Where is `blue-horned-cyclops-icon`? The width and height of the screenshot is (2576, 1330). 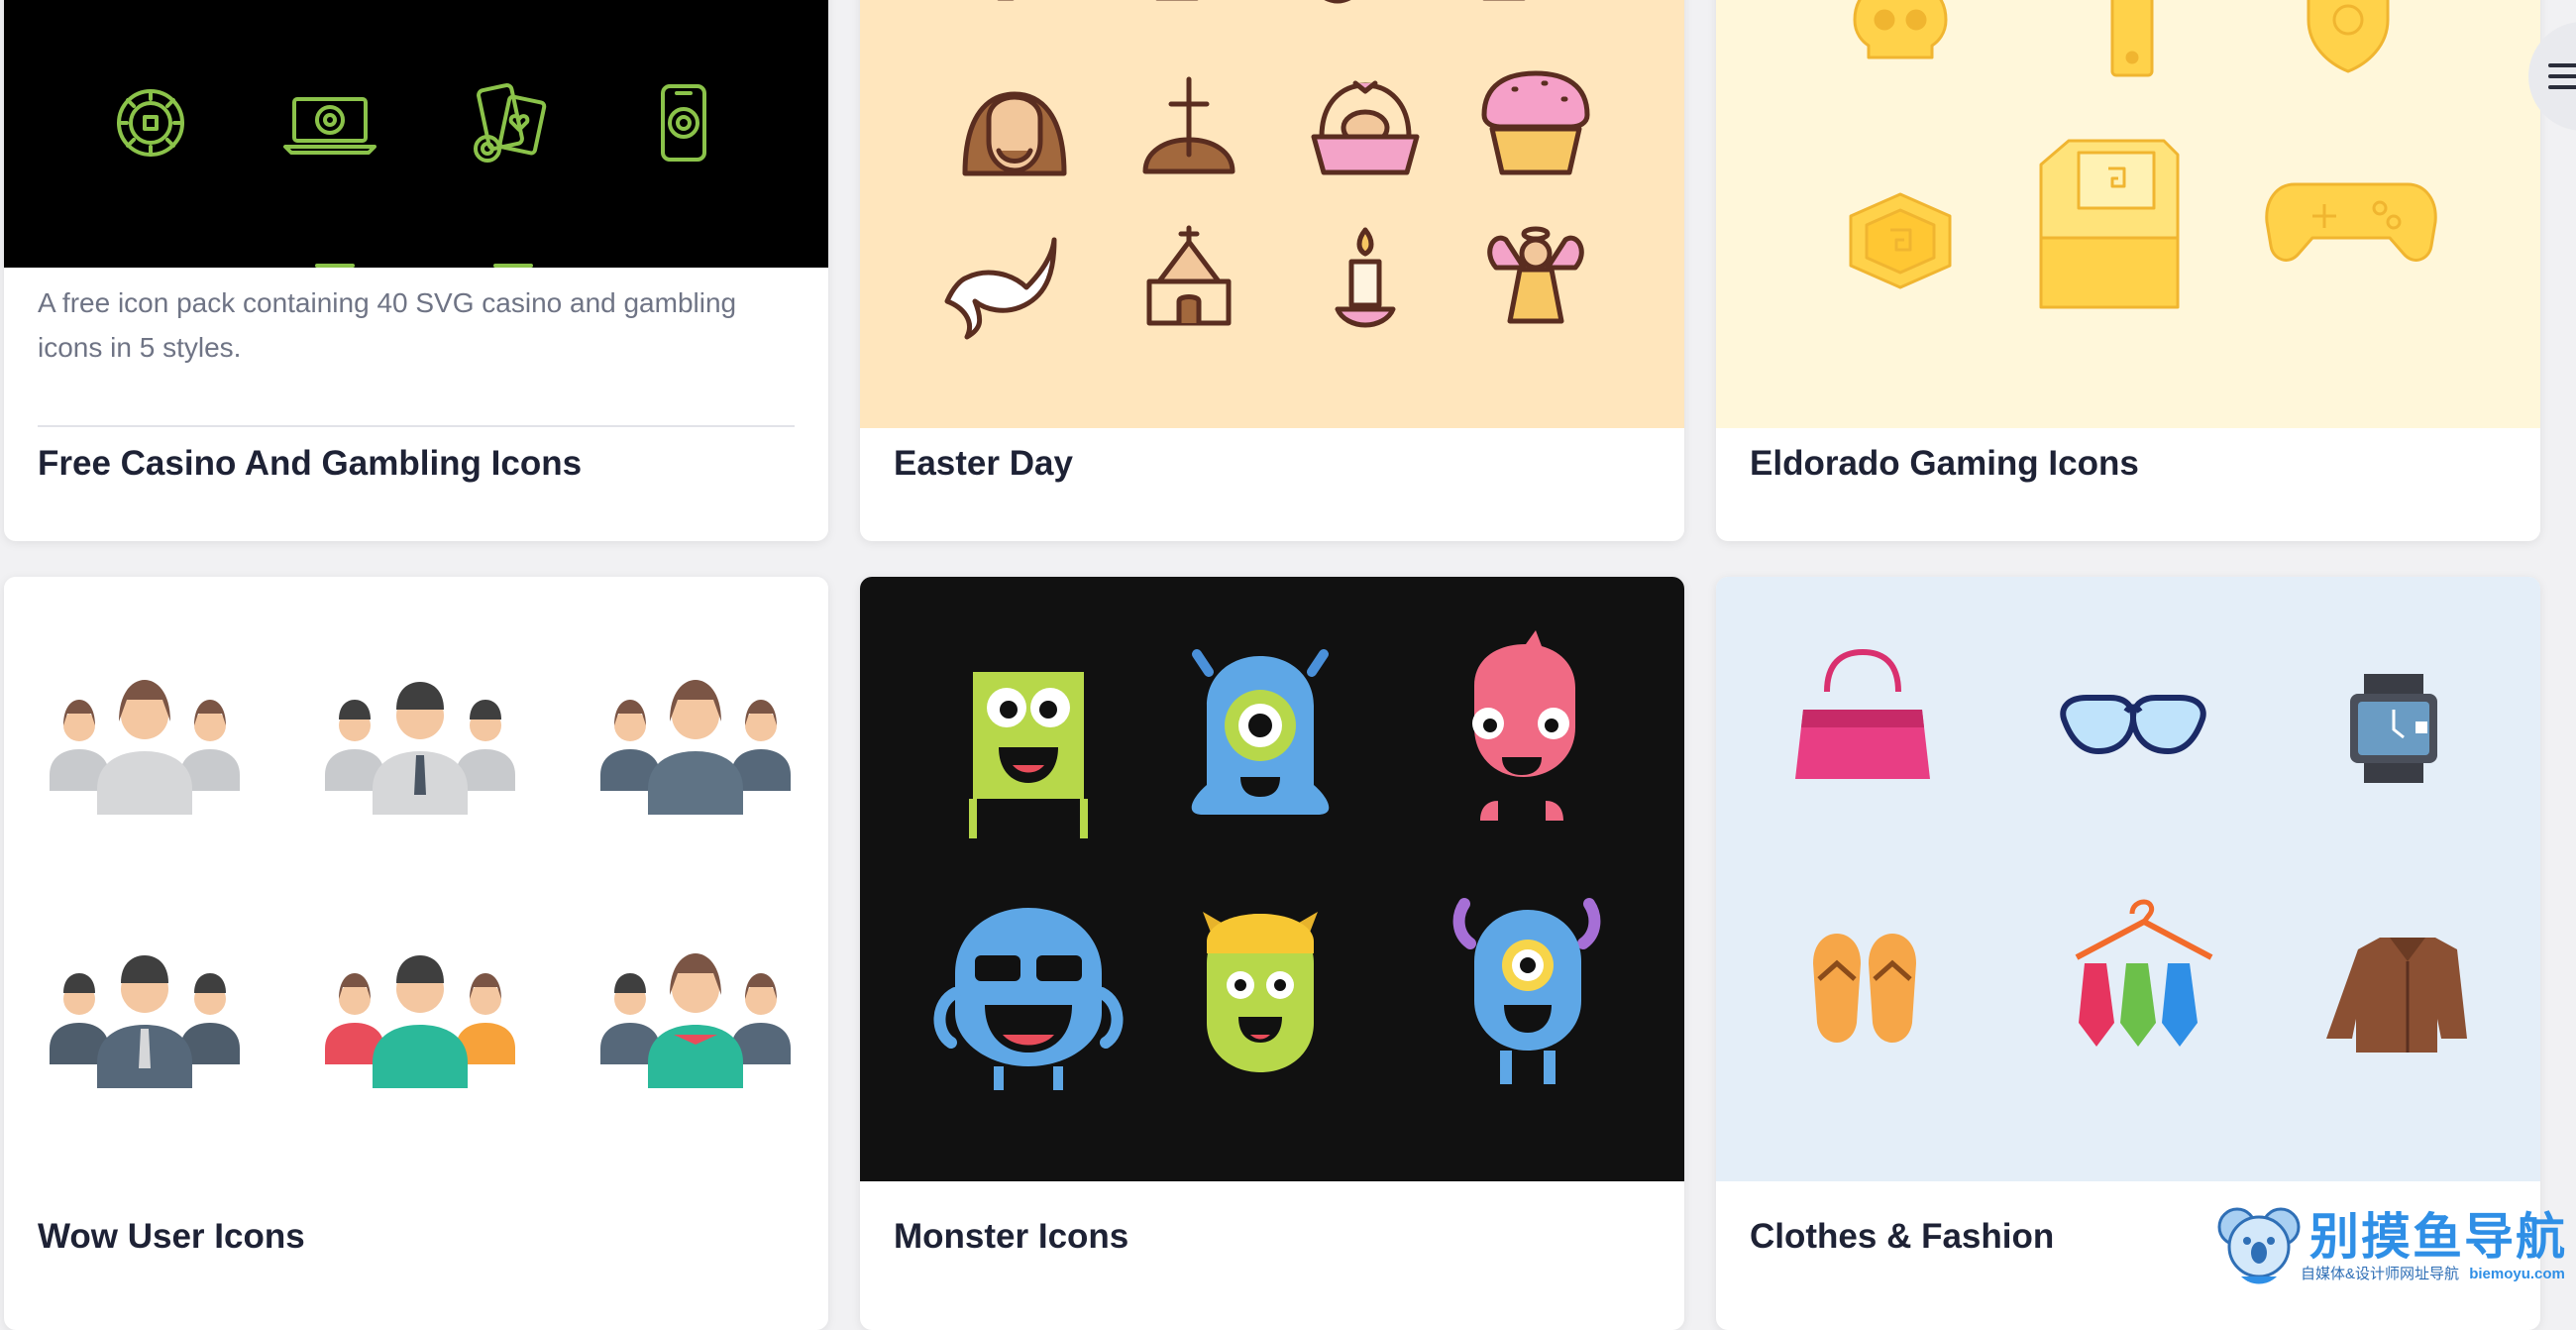 blue-horned-cyclops-icon is located at coordinates (1526, 991).